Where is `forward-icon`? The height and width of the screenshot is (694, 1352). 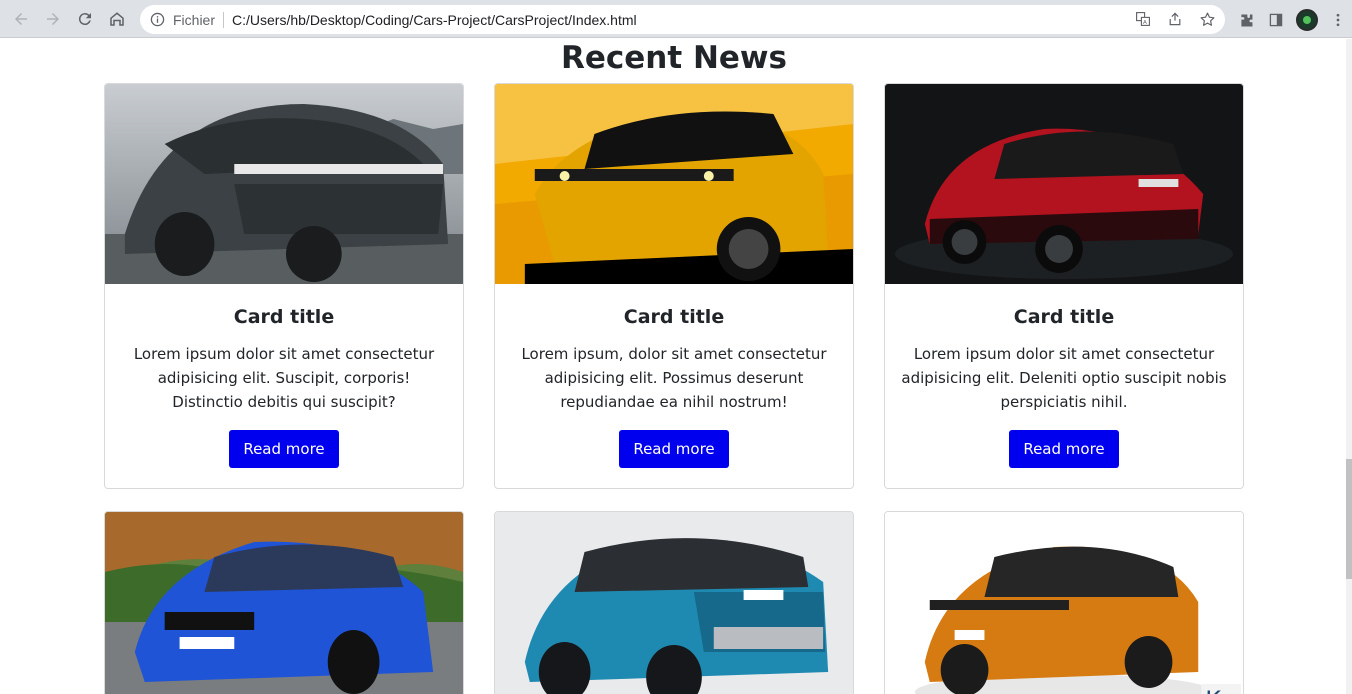
forward-icon is located at coordinates (53, 19).